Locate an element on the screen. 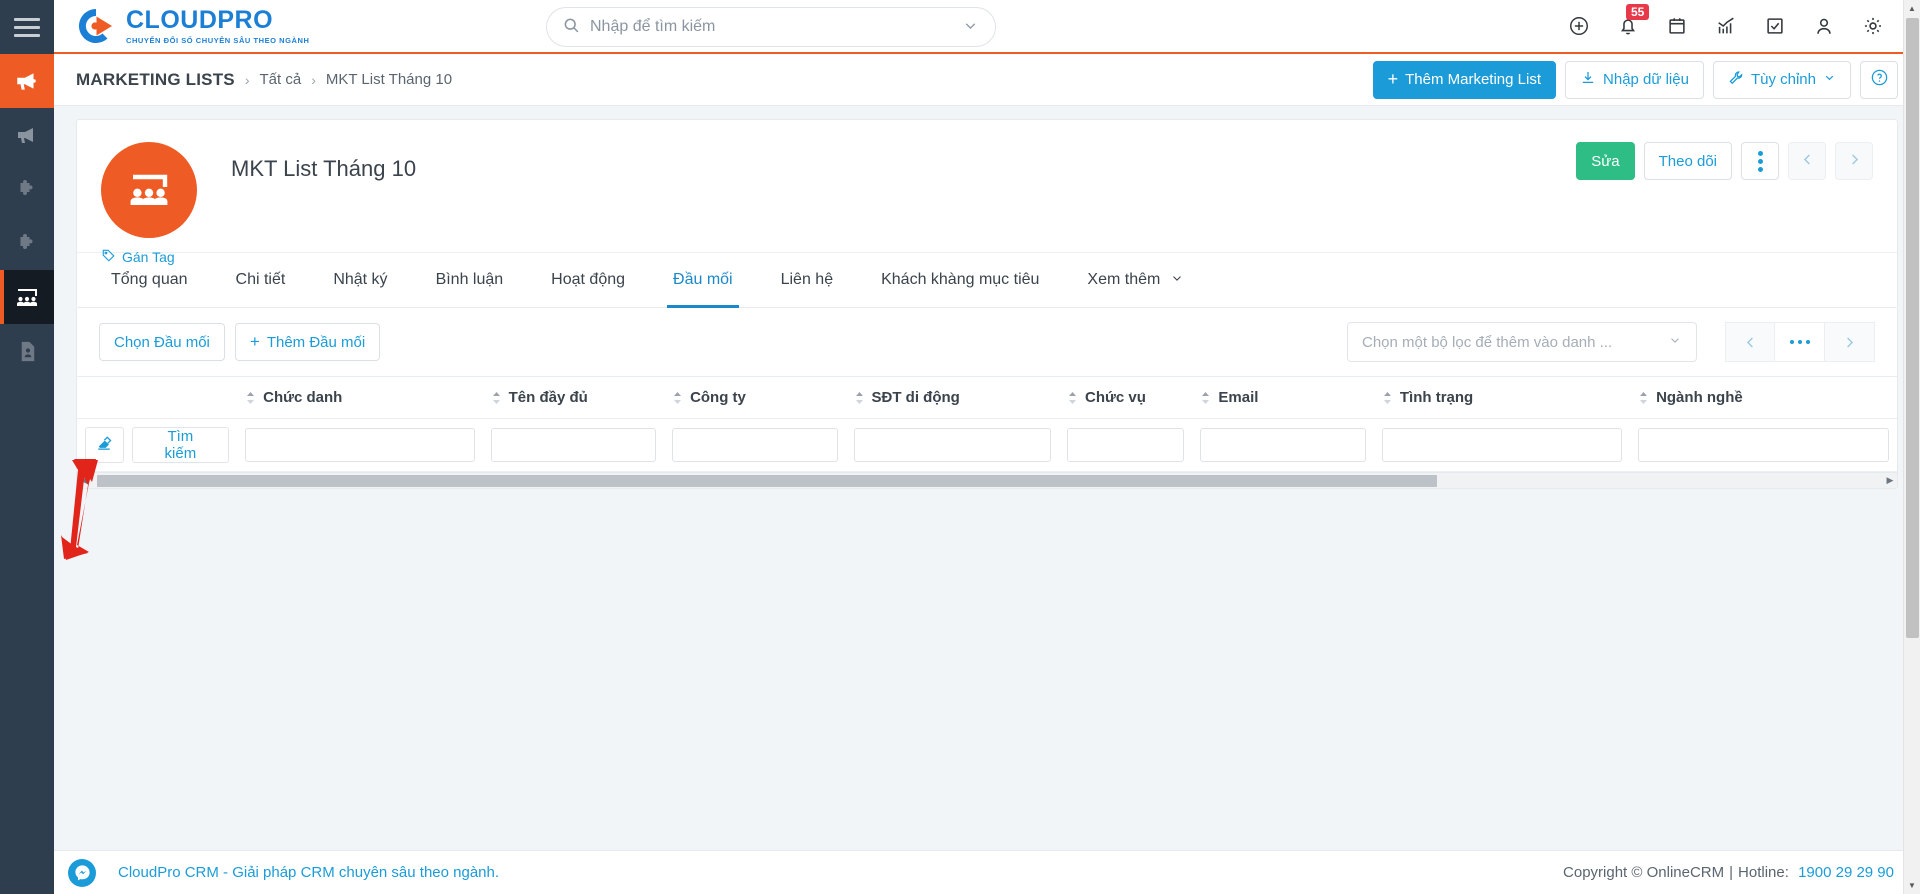  tab-khach-hang-muc-tieu: Khách khàng mục tiêu is located at coordinates (960, 280).